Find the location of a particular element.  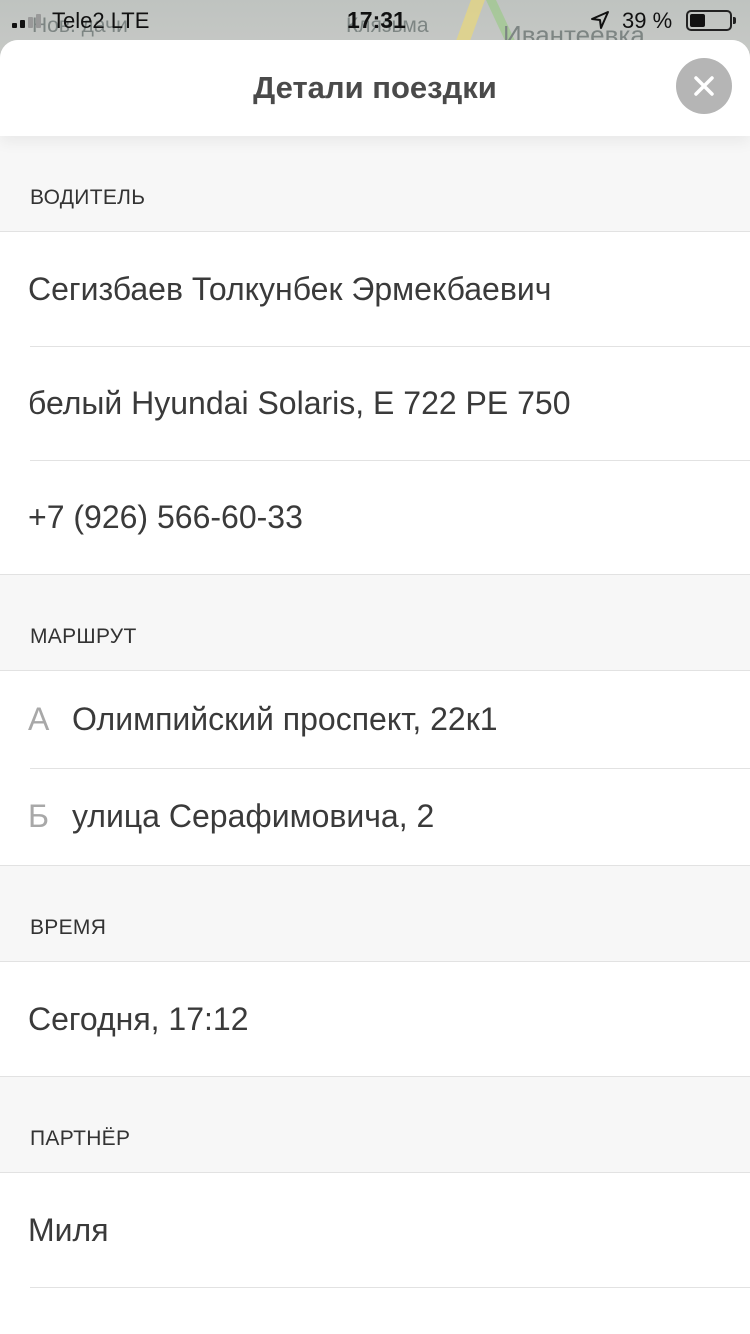

driver-car: белый Hyundai Solaris, Е 722 РЕ 750 is located at coordinates (375, 403).